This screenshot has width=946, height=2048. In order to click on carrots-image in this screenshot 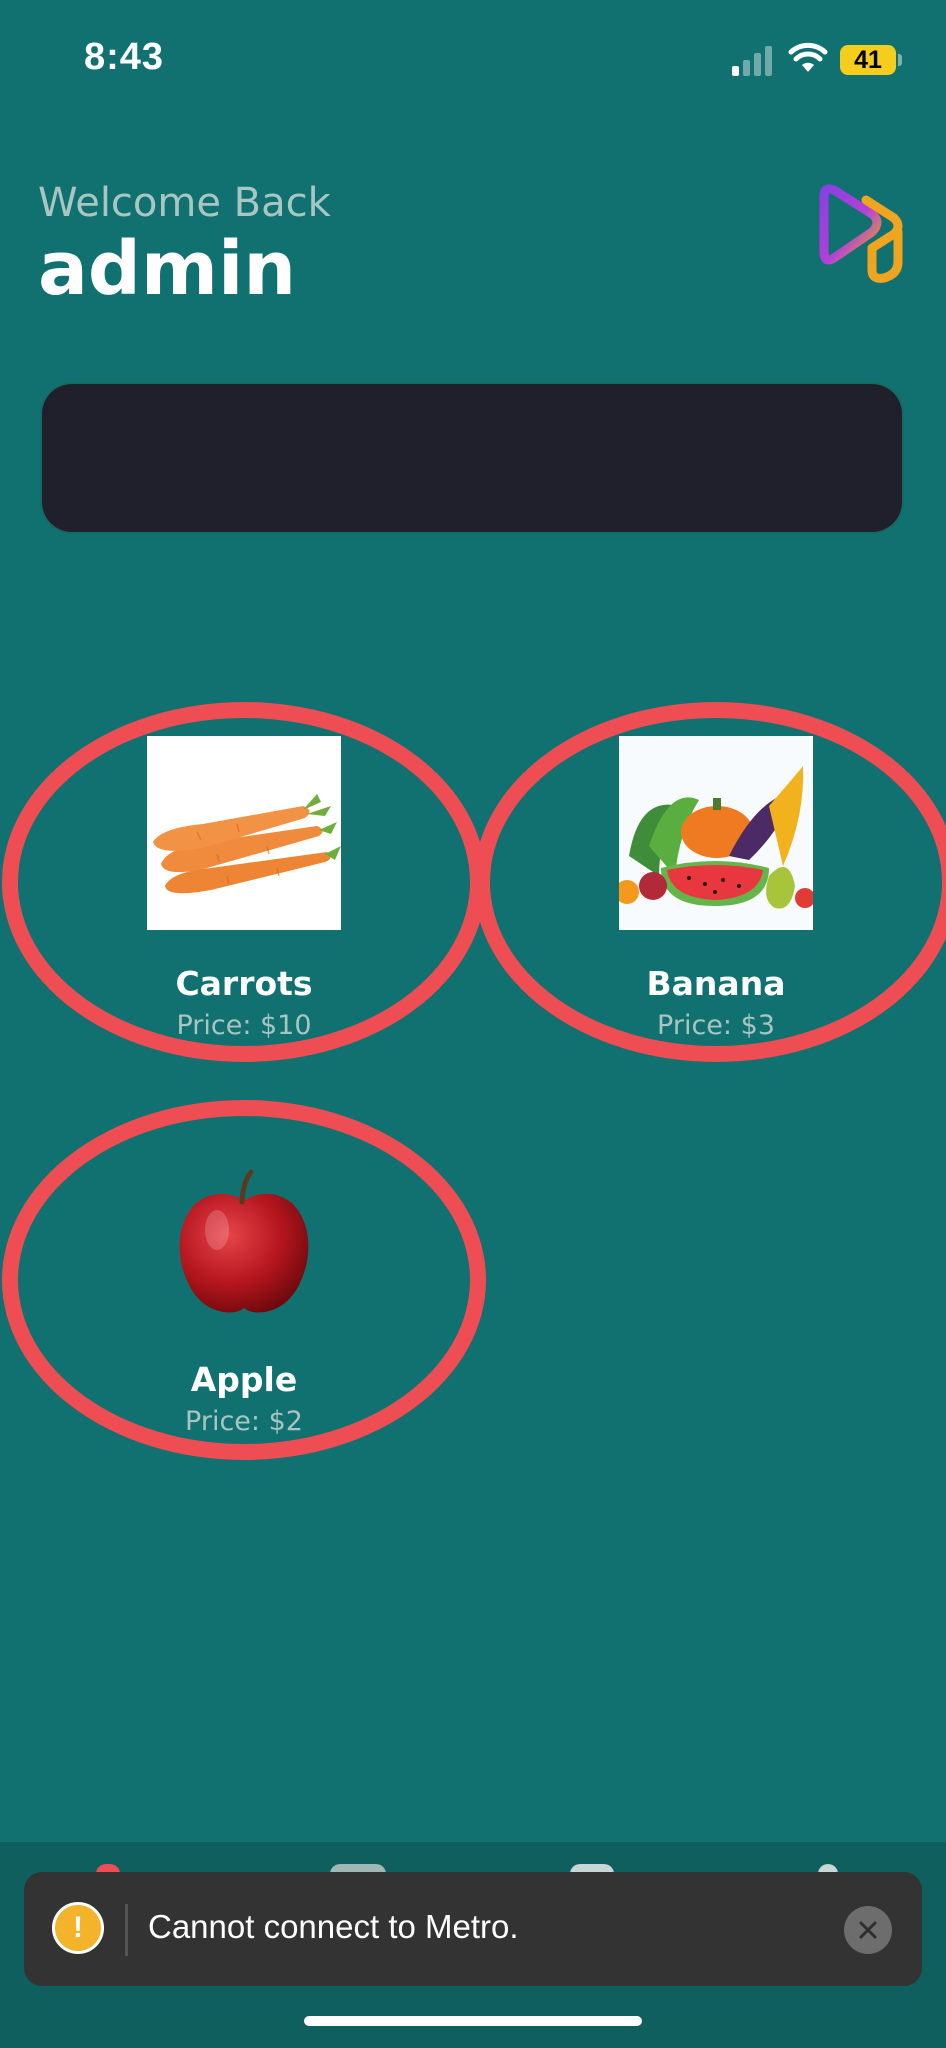, I will do `click(244, 833)`.